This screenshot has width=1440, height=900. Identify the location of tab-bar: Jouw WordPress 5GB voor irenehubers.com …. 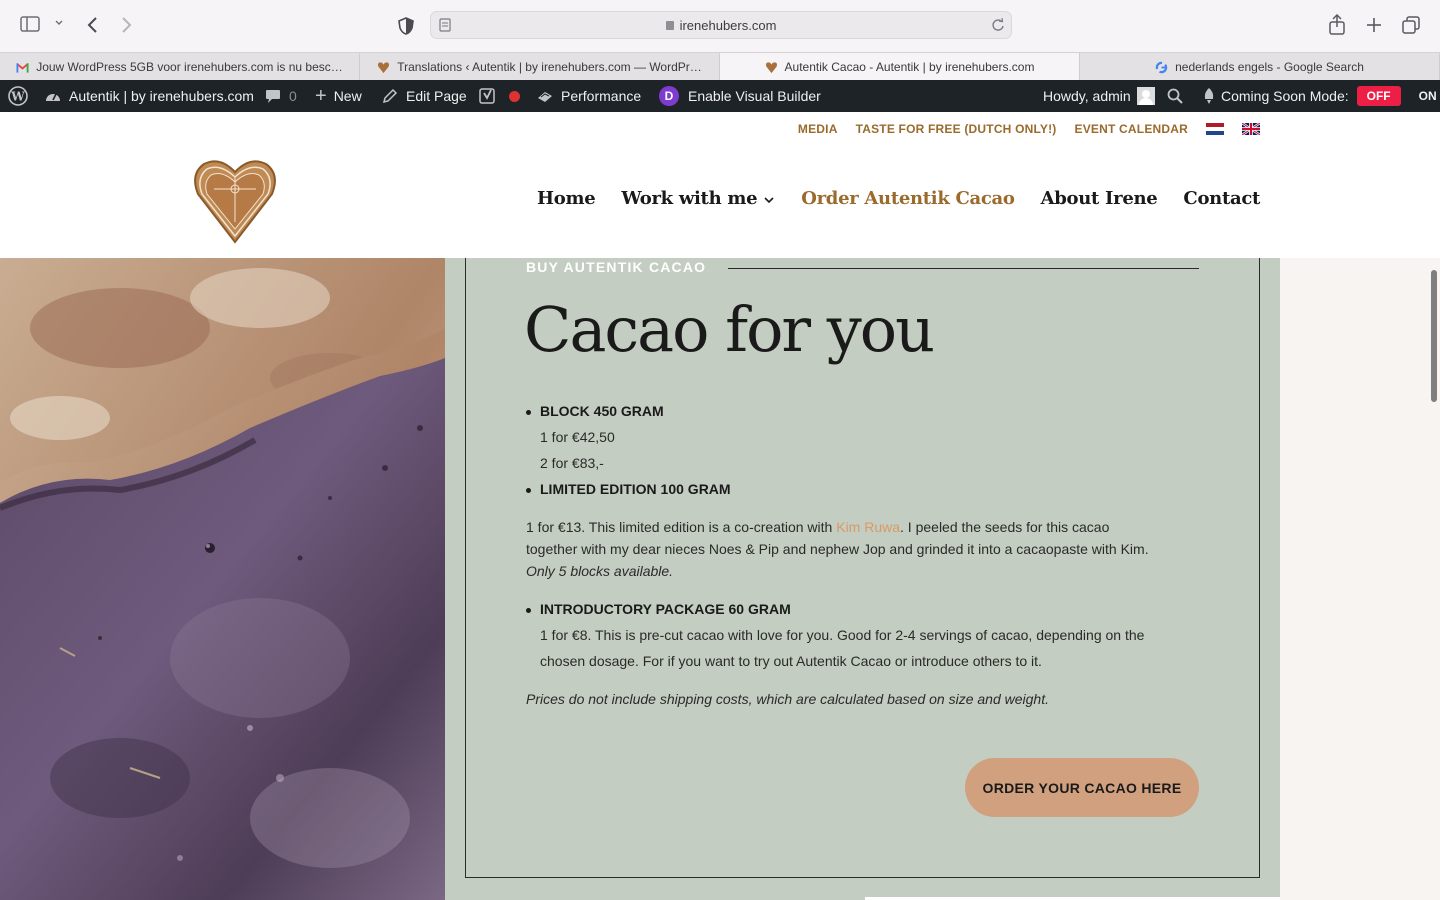
(720, 66).